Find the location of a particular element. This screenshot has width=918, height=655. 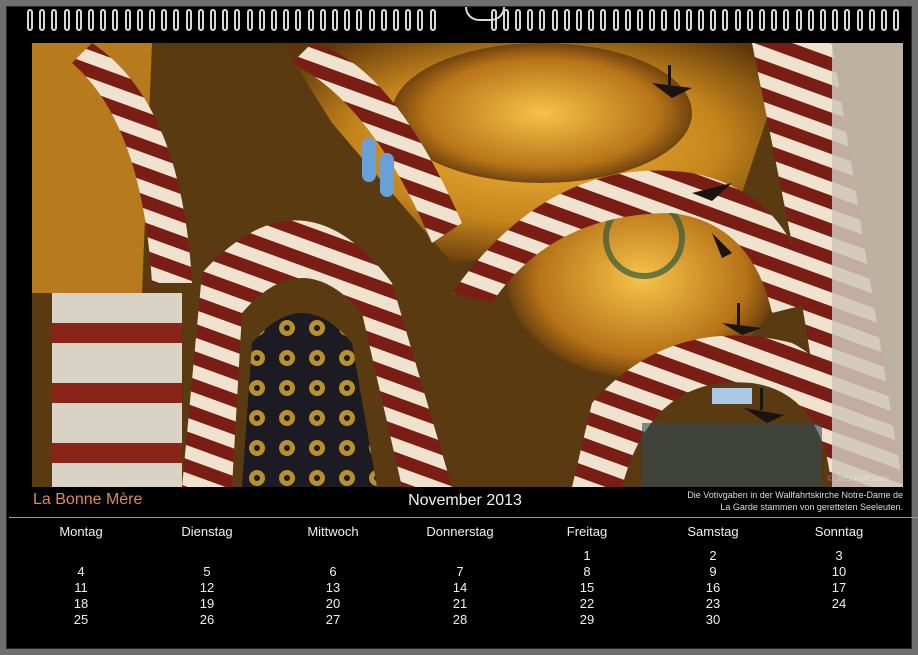

day-column: Montag 4 11 18 25 is located at coordinates (81, 576).